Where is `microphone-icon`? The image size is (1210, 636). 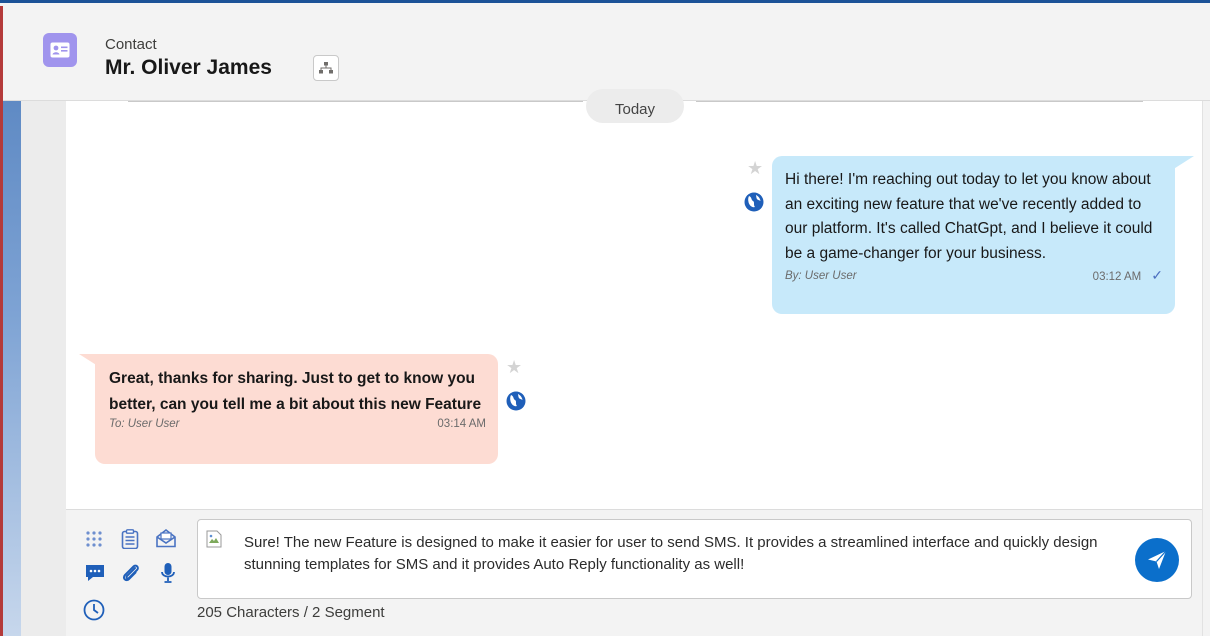
microphone-icon is located at coordinates (168, 573).